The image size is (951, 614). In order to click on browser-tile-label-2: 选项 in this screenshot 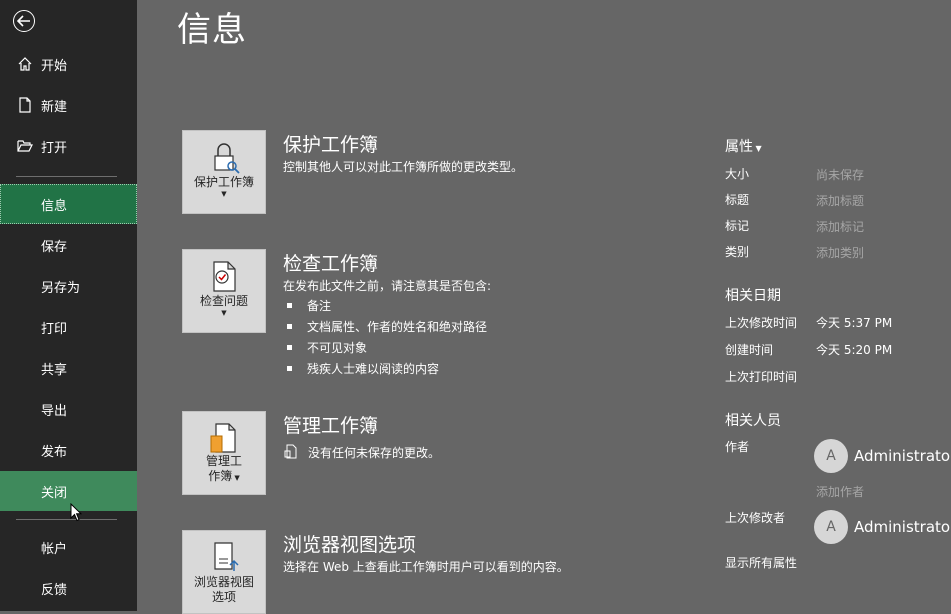, I will do `click(223, 597)`.